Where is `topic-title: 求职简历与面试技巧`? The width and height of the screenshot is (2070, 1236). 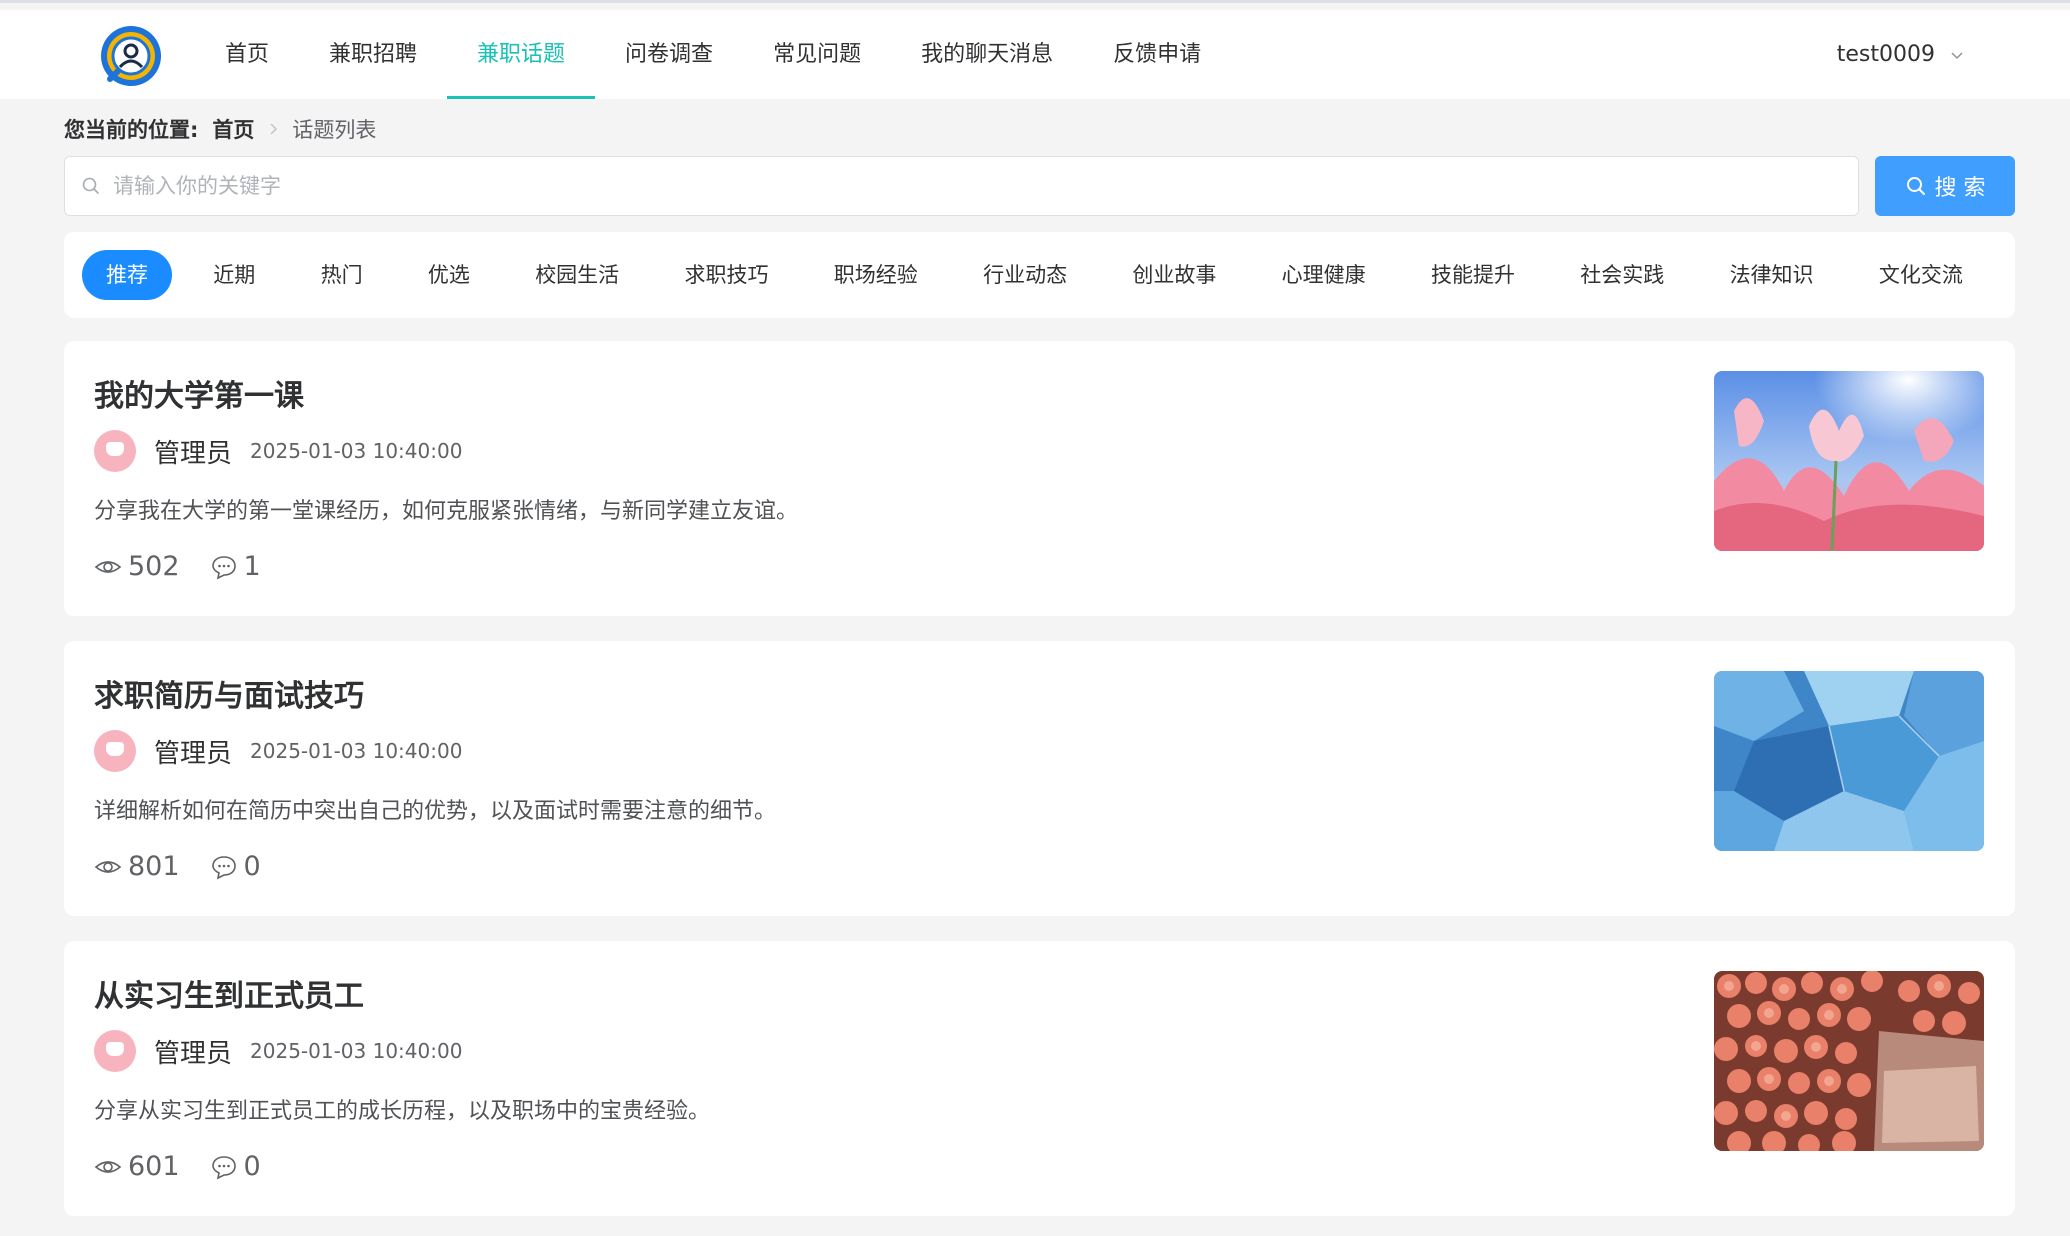 topic-title: 求职简历与面试技巧 is located at coordinates (229, 693).